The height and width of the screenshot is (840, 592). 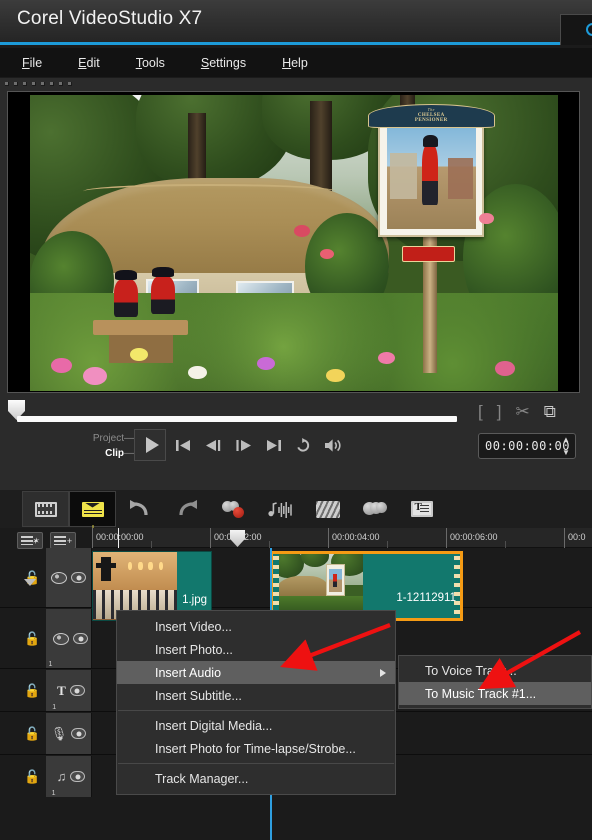 I want to click on skip-start-icon, so click(x=182, y=445).